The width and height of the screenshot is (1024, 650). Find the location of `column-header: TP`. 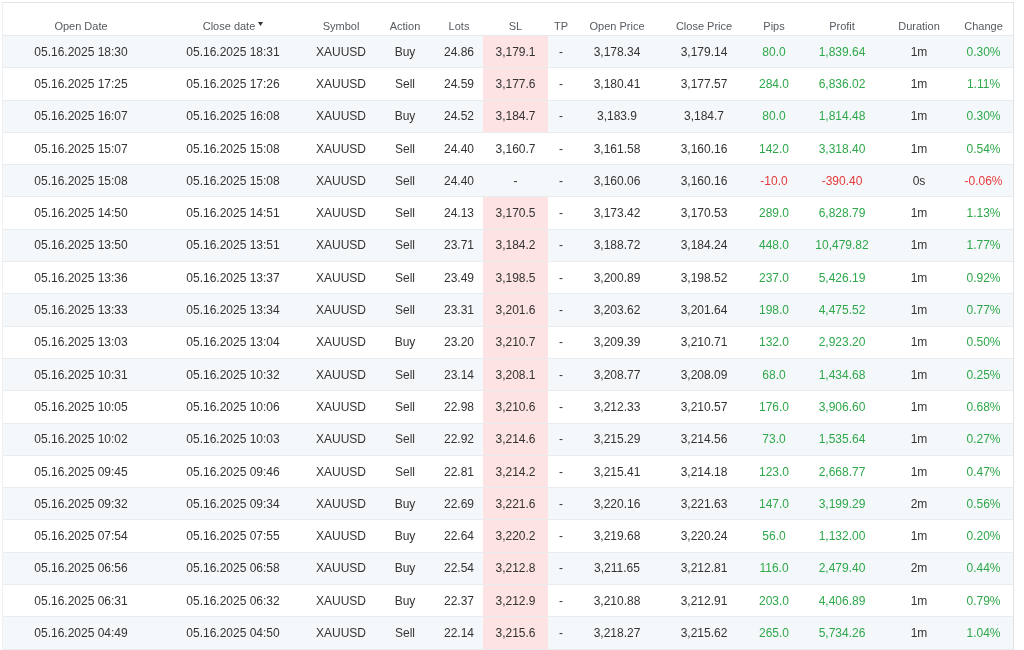

column-header: TP is located at coordinates (561, 26).